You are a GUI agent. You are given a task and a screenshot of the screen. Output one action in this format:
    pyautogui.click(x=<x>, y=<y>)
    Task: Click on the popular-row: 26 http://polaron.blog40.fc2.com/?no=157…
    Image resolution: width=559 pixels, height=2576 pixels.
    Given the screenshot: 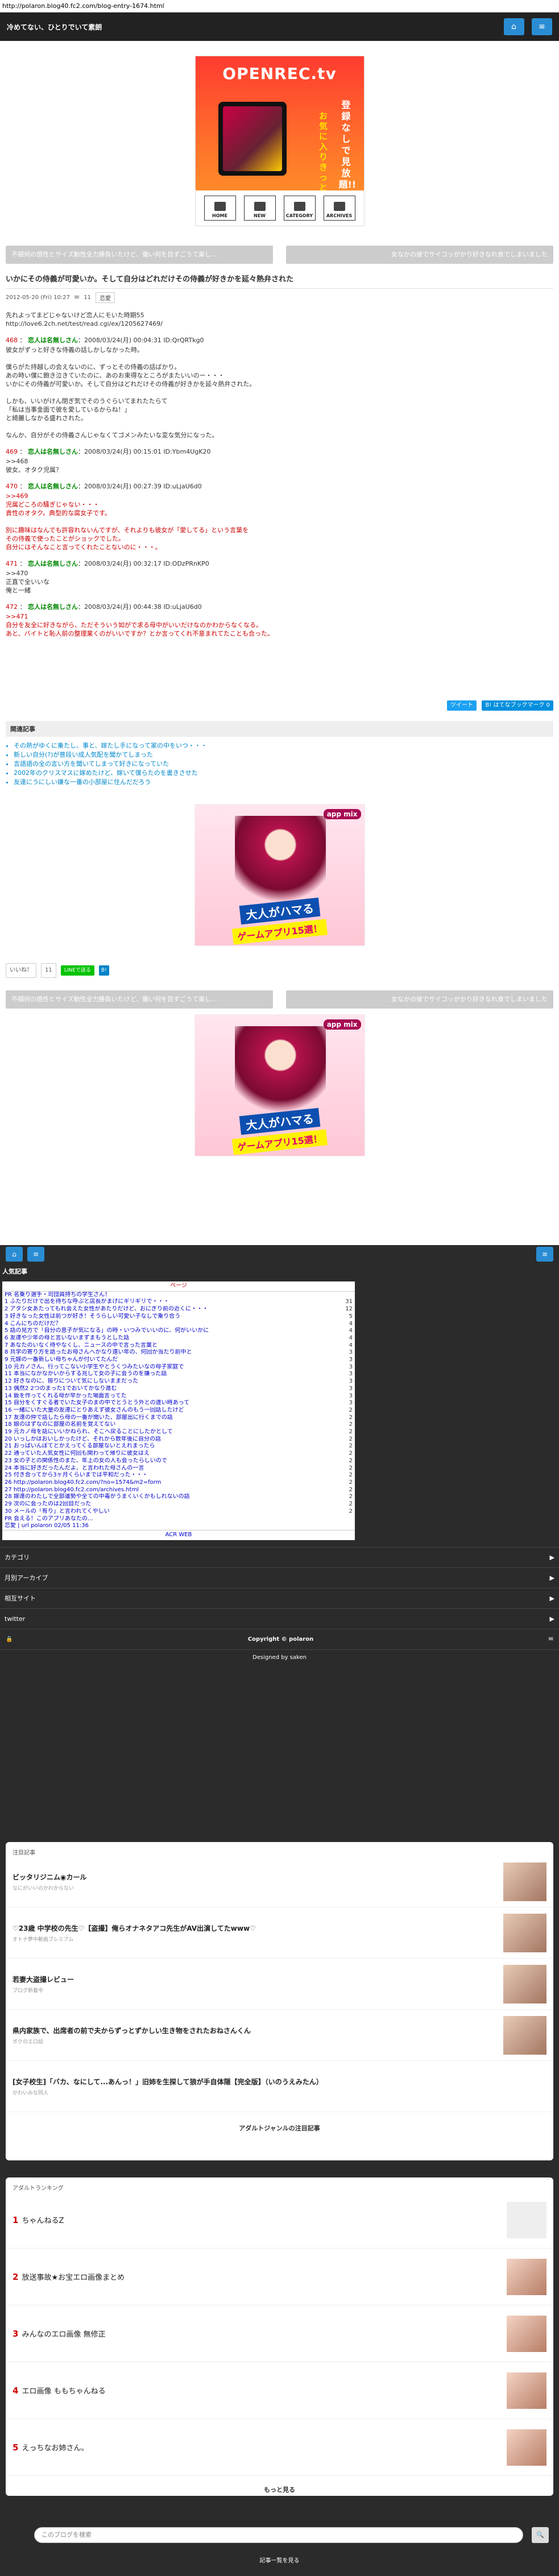 What is the action you would take?
    pyautogui.click(x=179, y=1483)
    